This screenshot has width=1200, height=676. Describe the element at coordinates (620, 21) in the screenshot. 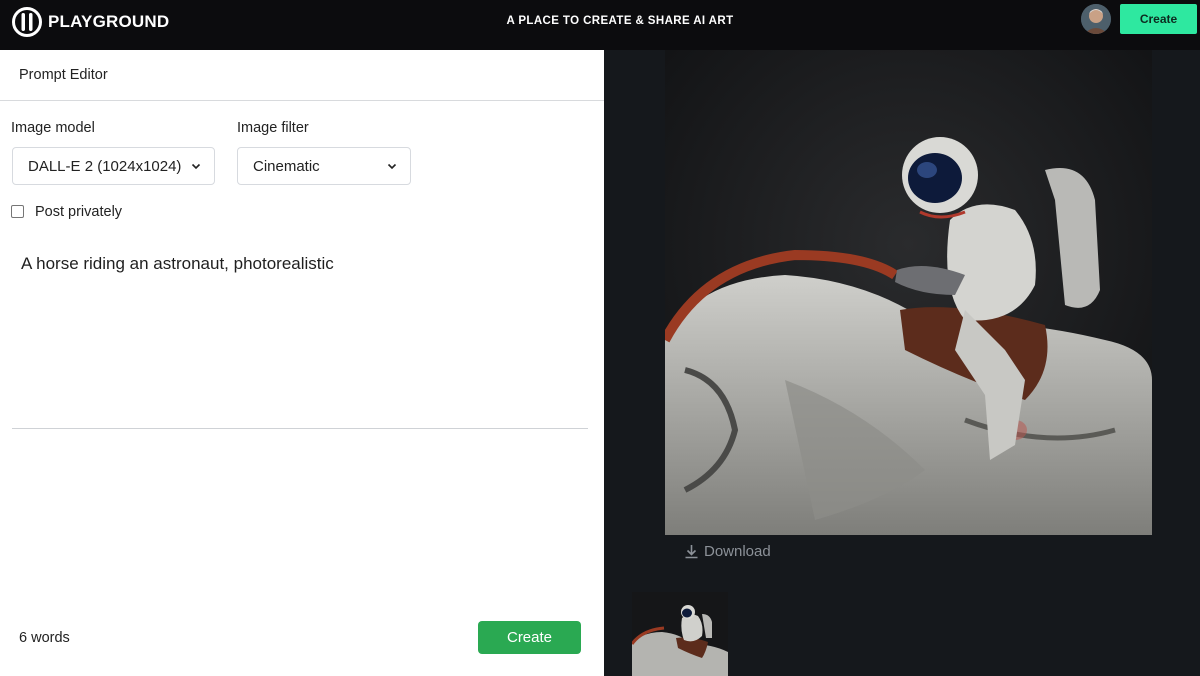

I see `tagline: A PLACE TO CREATE & SHARE AI ART` at that location.